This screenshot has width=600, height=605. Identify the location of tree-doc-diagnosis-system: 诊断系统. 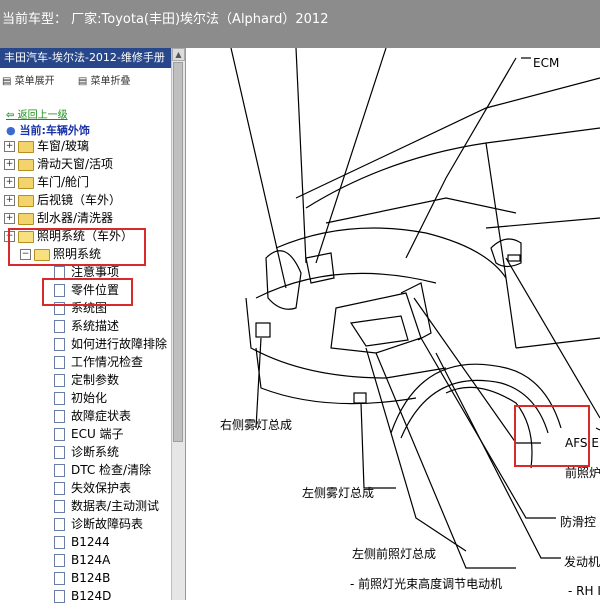
(86, 452).